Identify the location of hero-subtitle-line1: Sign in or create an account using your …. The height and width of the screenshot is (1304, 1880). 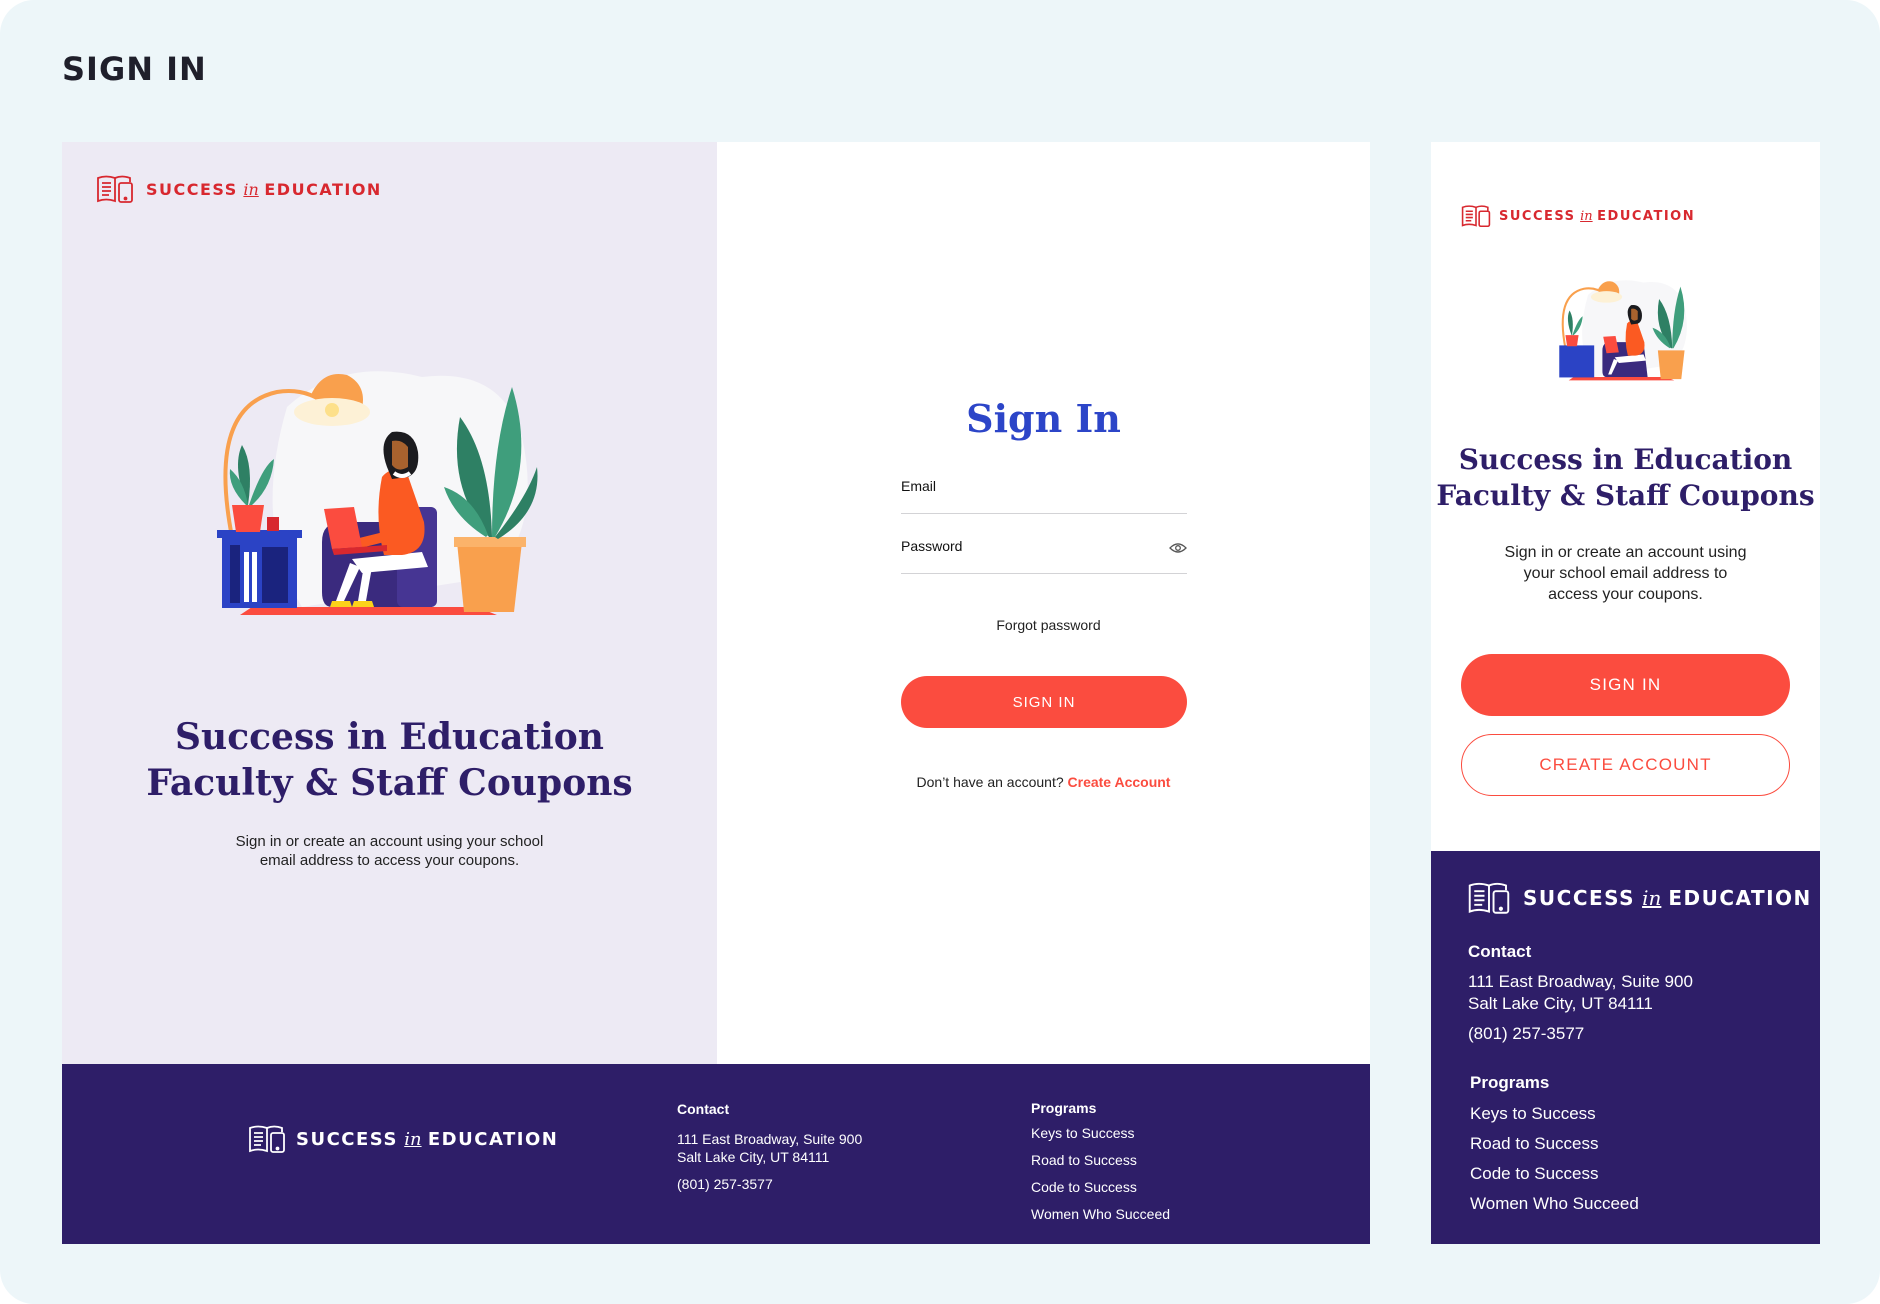
(389, 841).